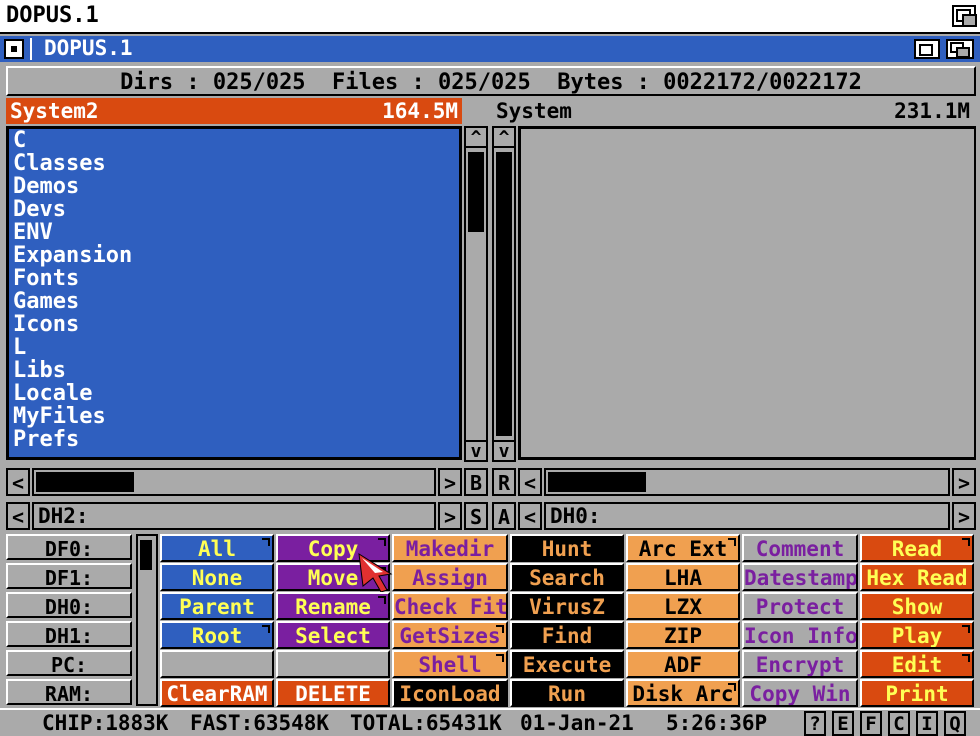 This screenshot has width=980, height=736. Describe the element at coordinates (450, 664) in the screenshot. I see `button-shell: Shell` at that location.